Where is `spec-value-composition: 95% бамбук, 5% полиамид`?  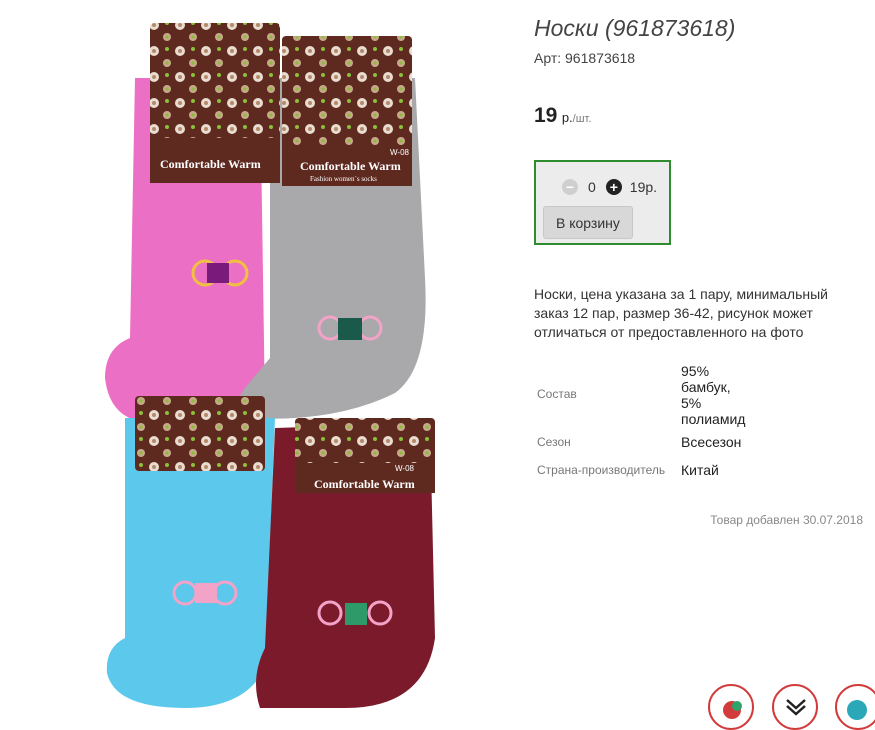
spec-value-composition: 95% бамбук, 5% полиамид is located at coordinates (713, 395).